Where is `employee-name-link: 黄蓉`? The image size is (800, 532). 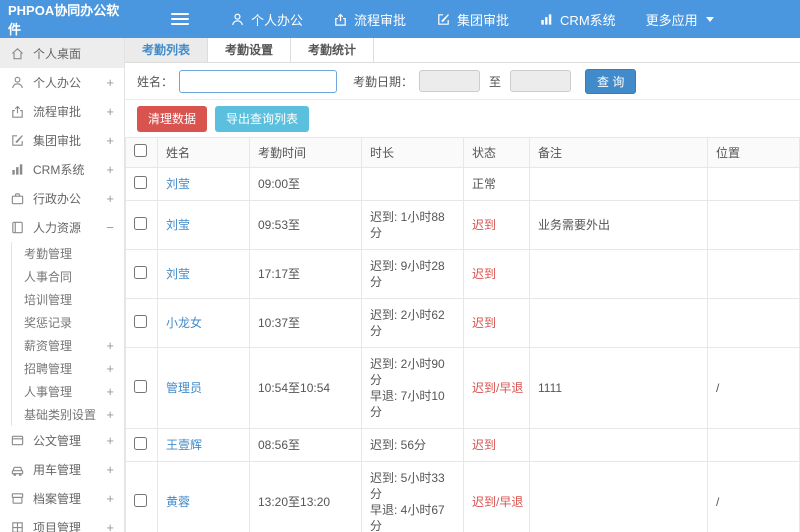
employee-name-link: 黄蓉 is located at coordinates (178, 502).